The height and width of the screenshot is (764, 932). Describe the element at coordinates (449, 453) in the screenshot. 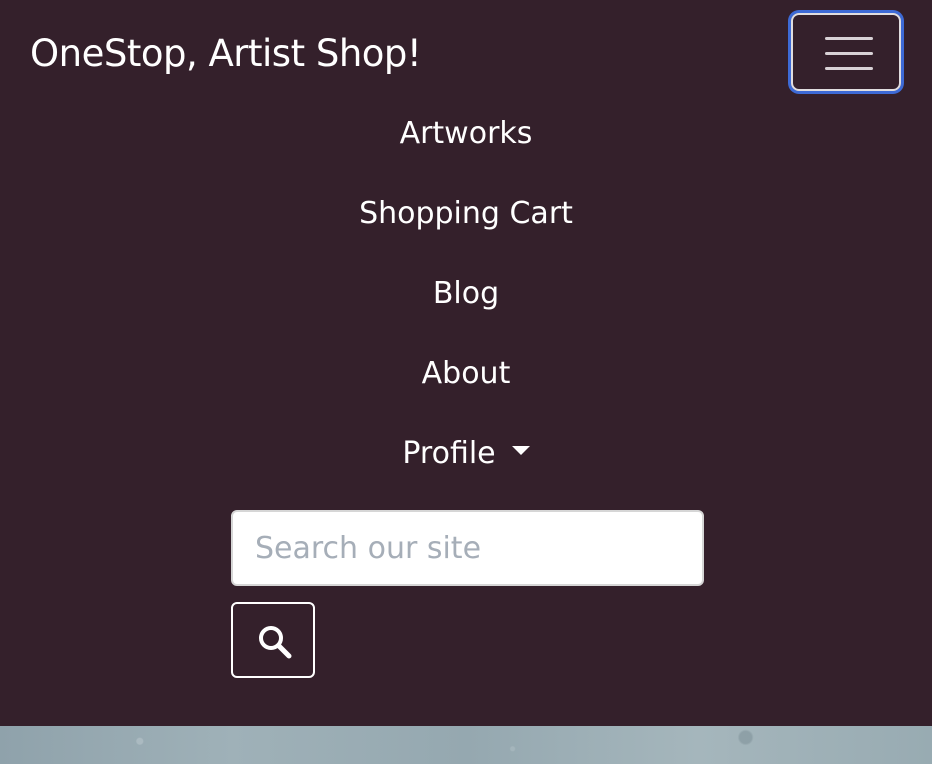

I see `profile-label: Profile` at that location.